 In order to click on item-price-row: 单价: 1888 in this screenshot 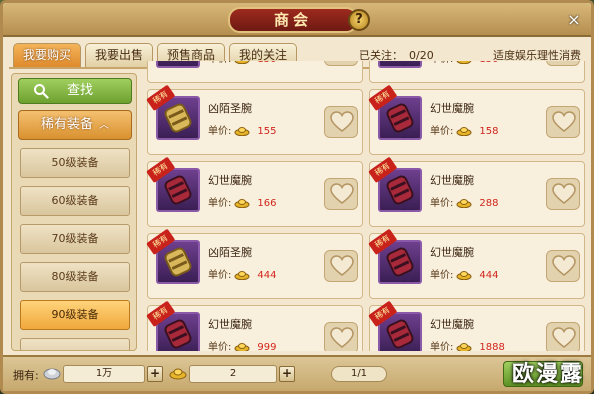, I will do `click(467, 344)`.